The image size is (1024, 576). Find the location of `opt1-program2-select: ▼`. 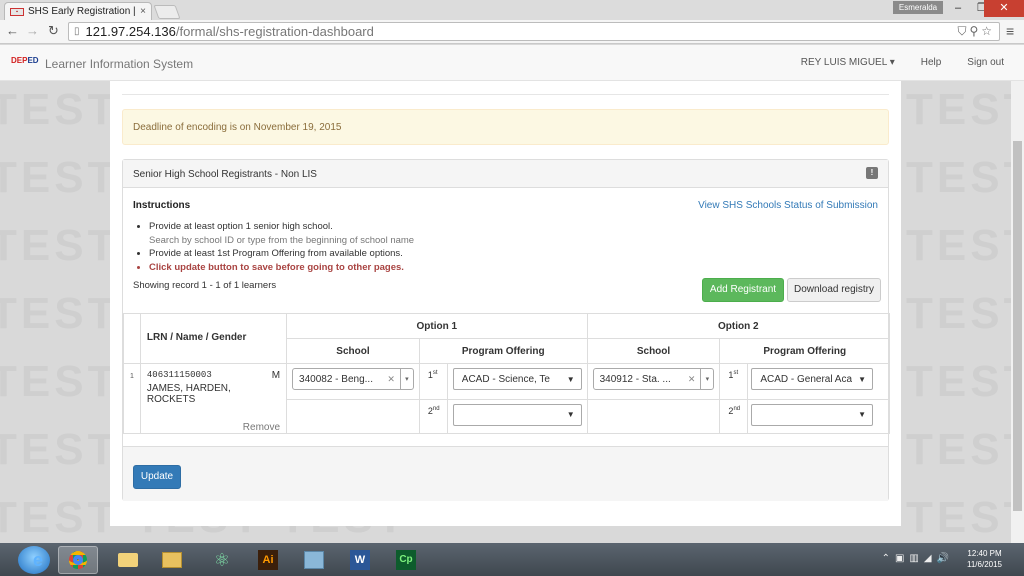

opt1-program2-select: ▼ is located at coordinates (517, 414).